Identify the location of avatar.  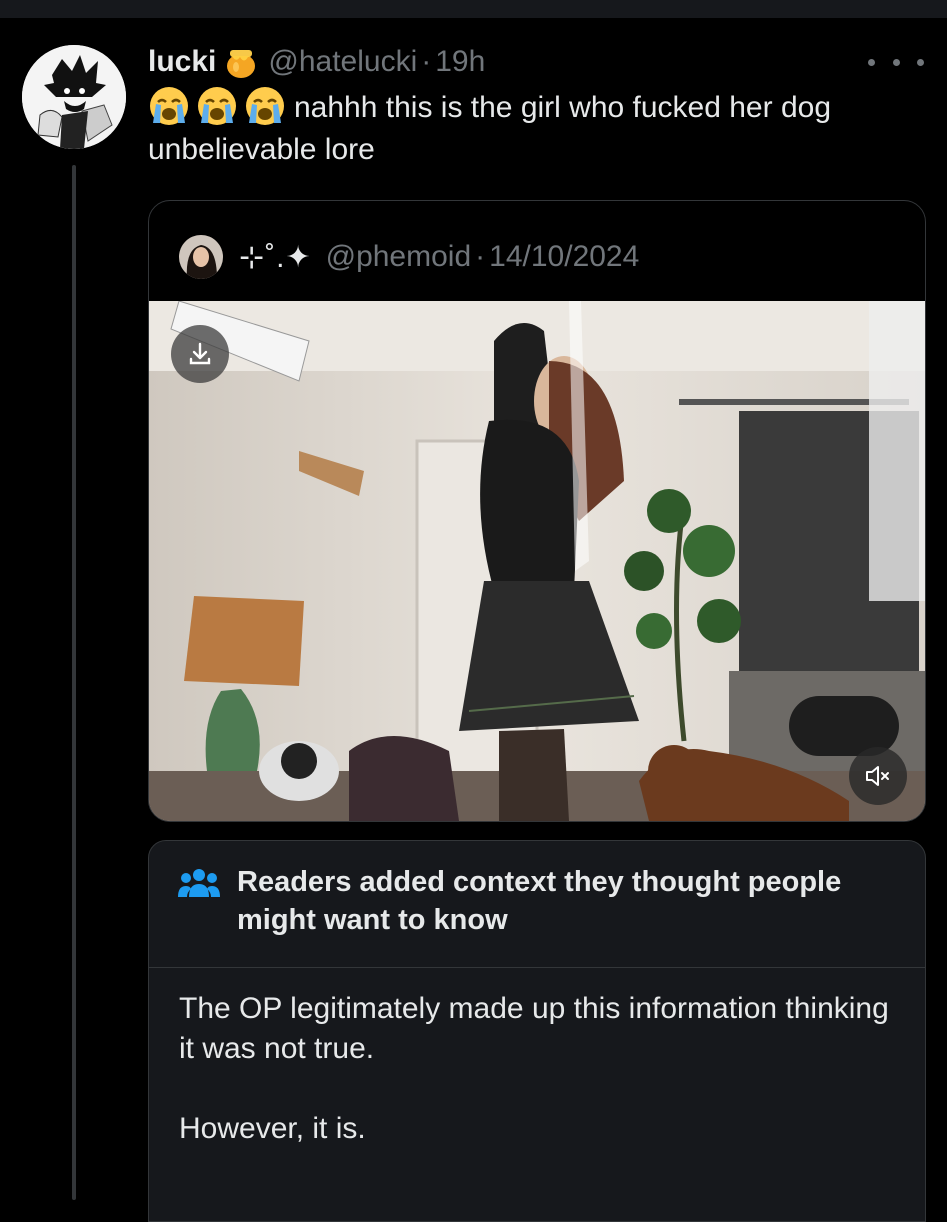
(74, 97).